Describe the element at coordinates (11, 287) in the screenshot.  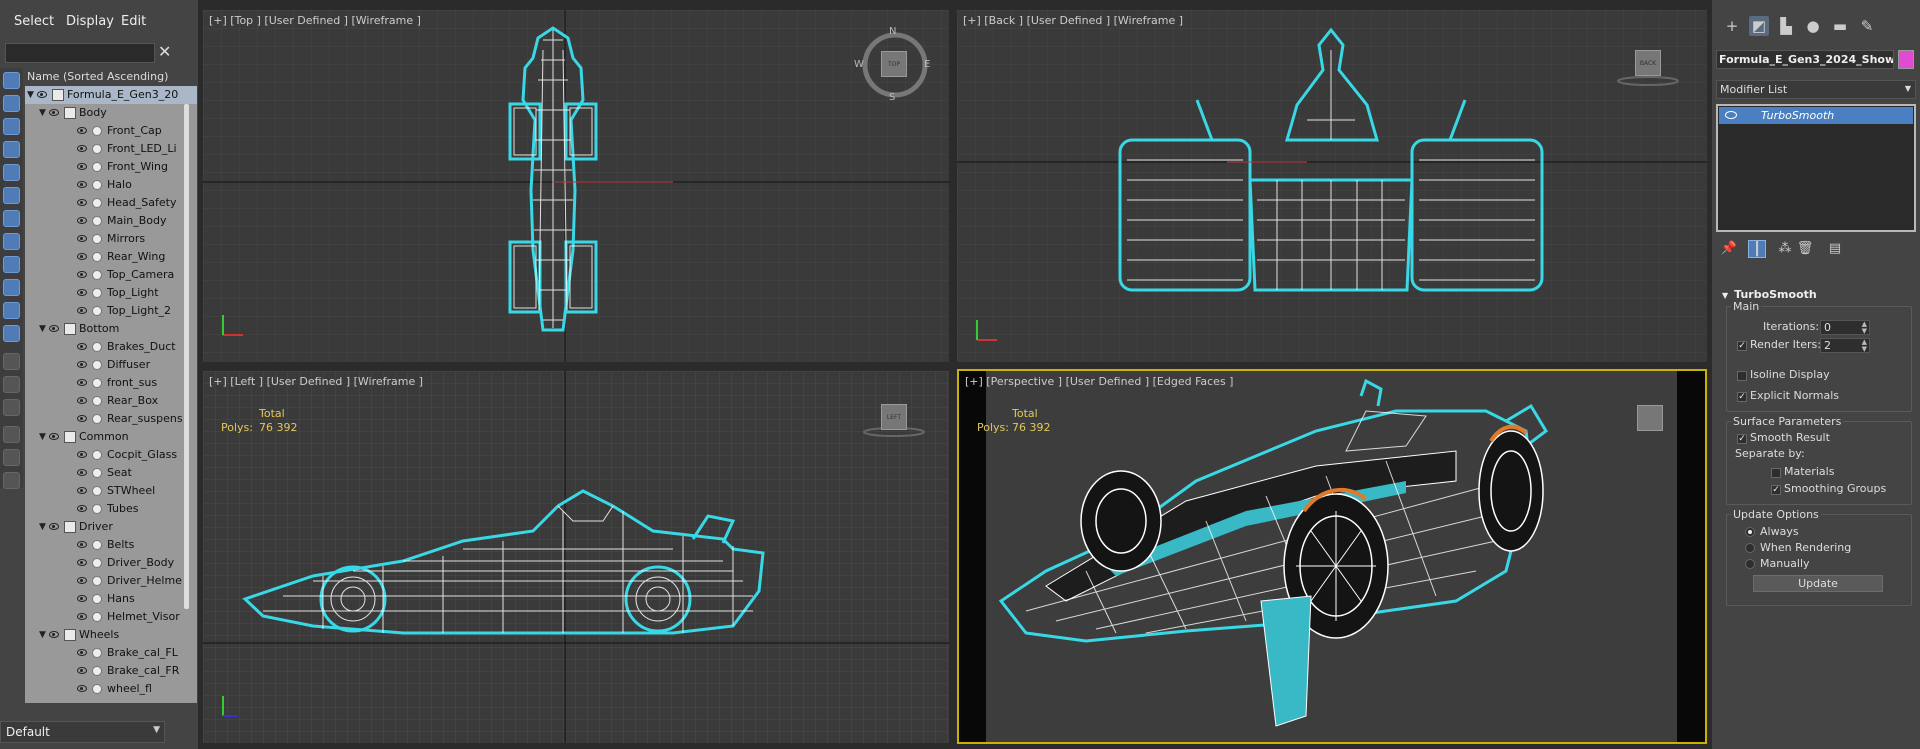
I see `containers-filter-icon` at that location.